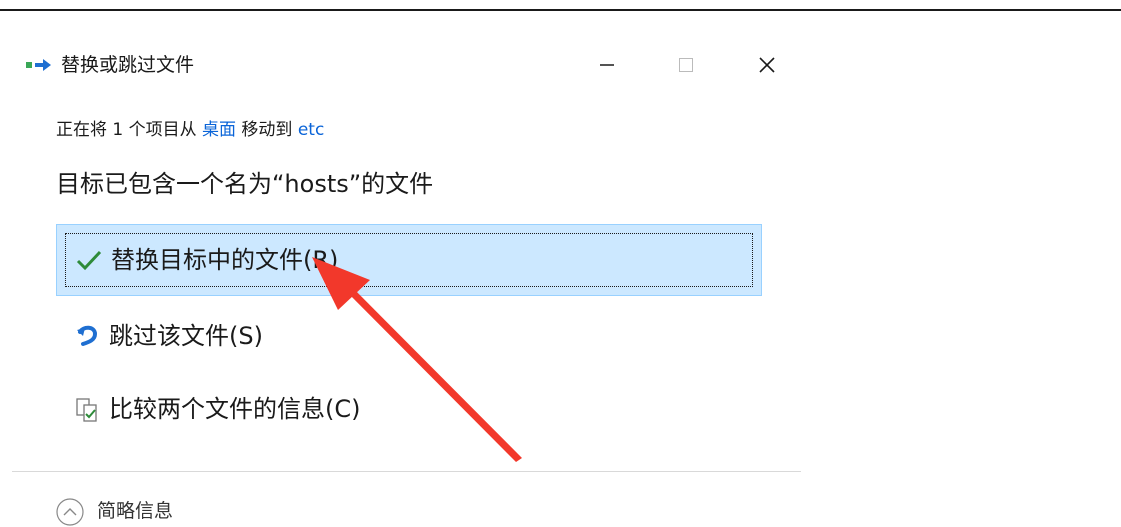 Image resolution: width=1121 pixels, height=527 pixels. What do you see at coordinates (87, 335) in the screenshot?
I see `skip-arrow-icon` at bounding box center [87, 335].